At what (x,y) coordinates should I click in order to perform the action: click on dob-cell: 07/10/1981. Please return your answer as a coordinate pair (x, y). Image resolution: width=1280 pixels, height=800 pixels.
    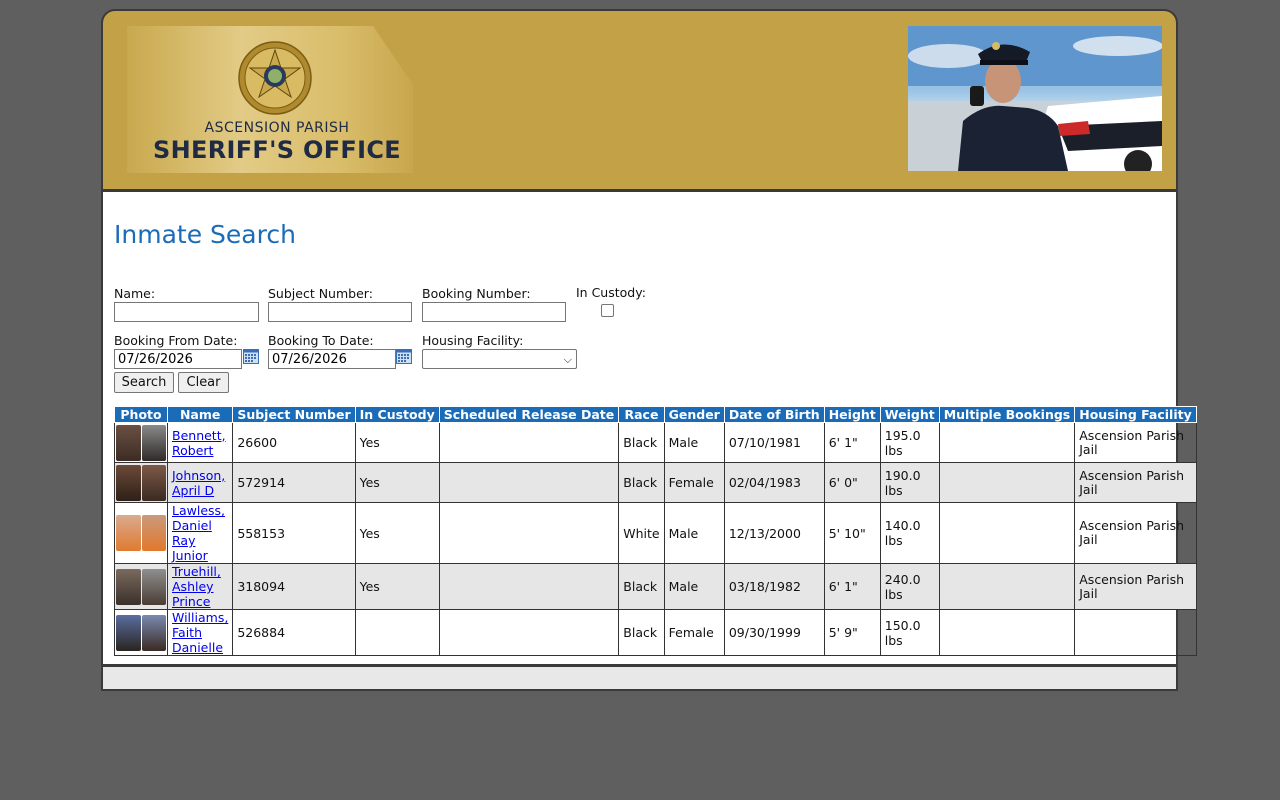
    Looking at the image, I should click on (774, 442).